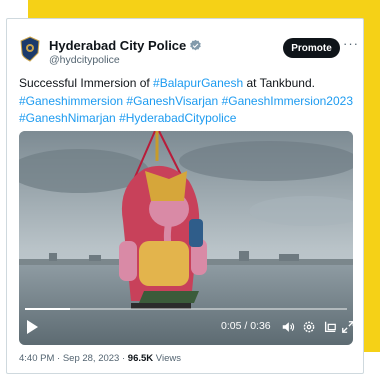 This screenshot has width=380, height=374. What do you see at coordinates (351, 43) in the screenshot?
I see `more-options-icon: ···` at bounding box center [351, 43].